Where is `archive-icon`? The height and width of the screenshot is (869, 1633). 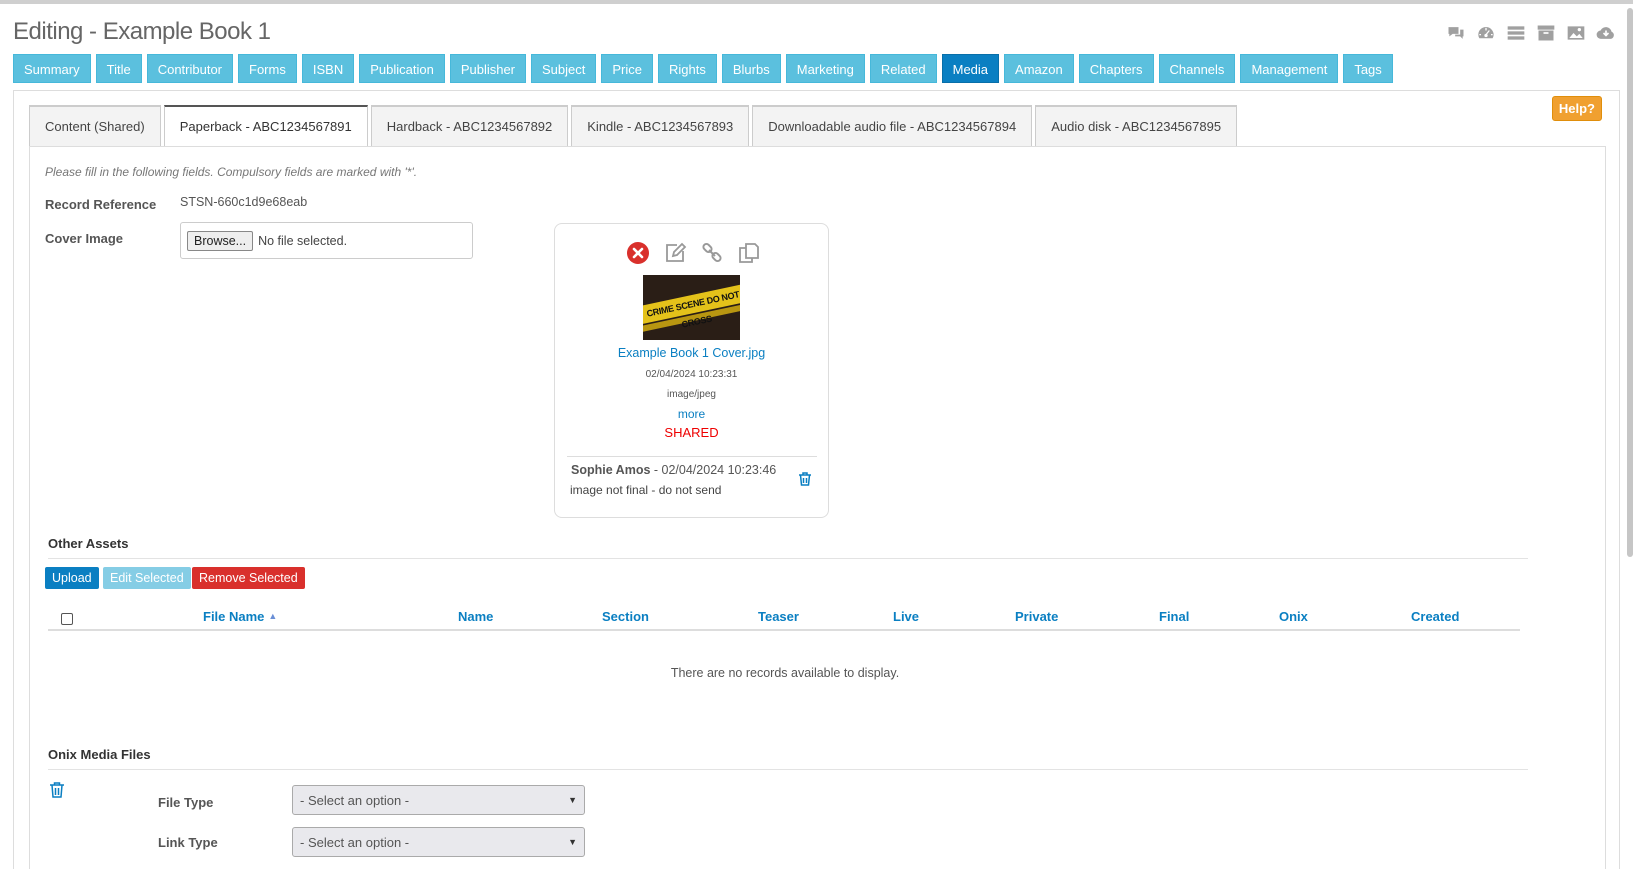 archive-icon is located at coordinates (1546, 33).